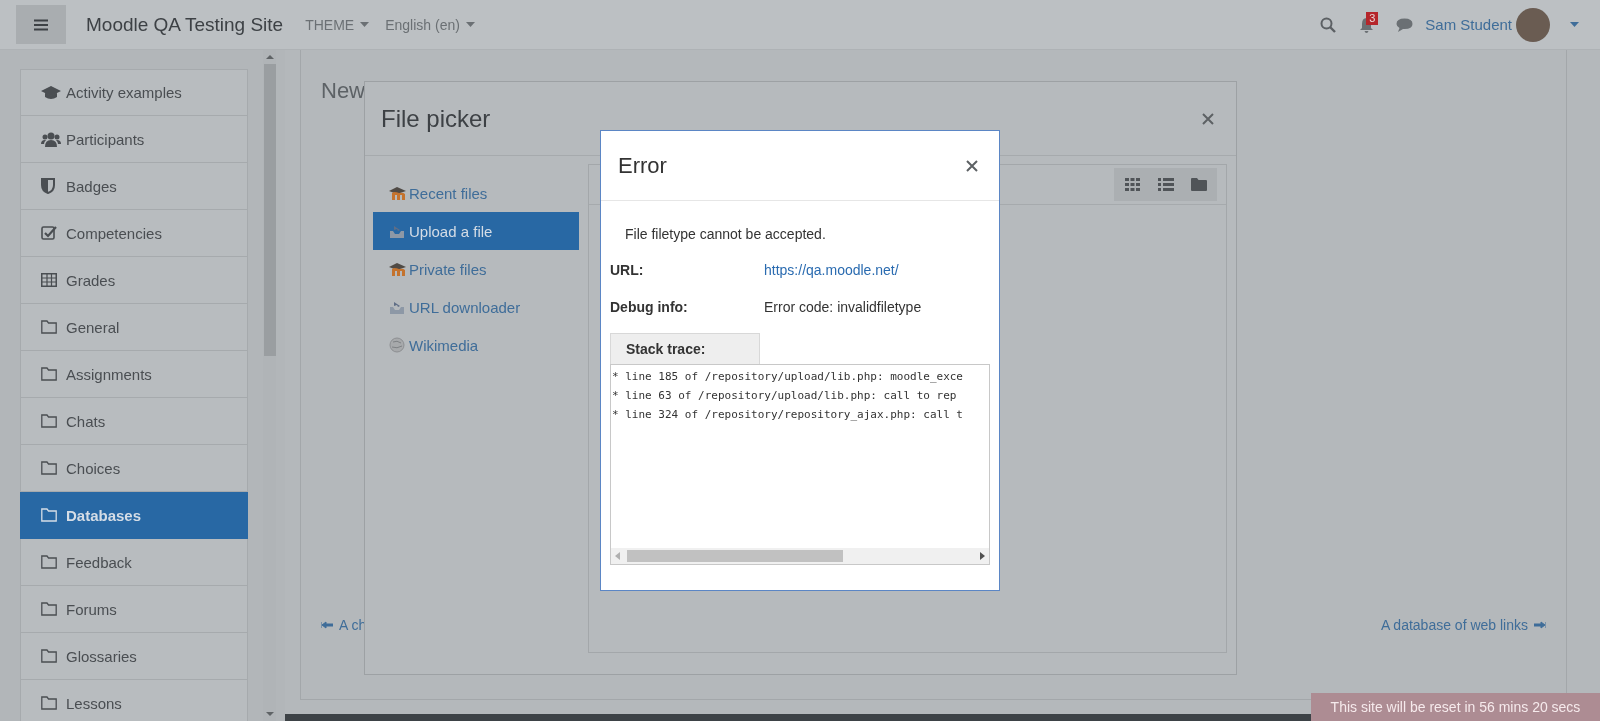  I want to click on sidebar-item: Grades, so click(134, 280).